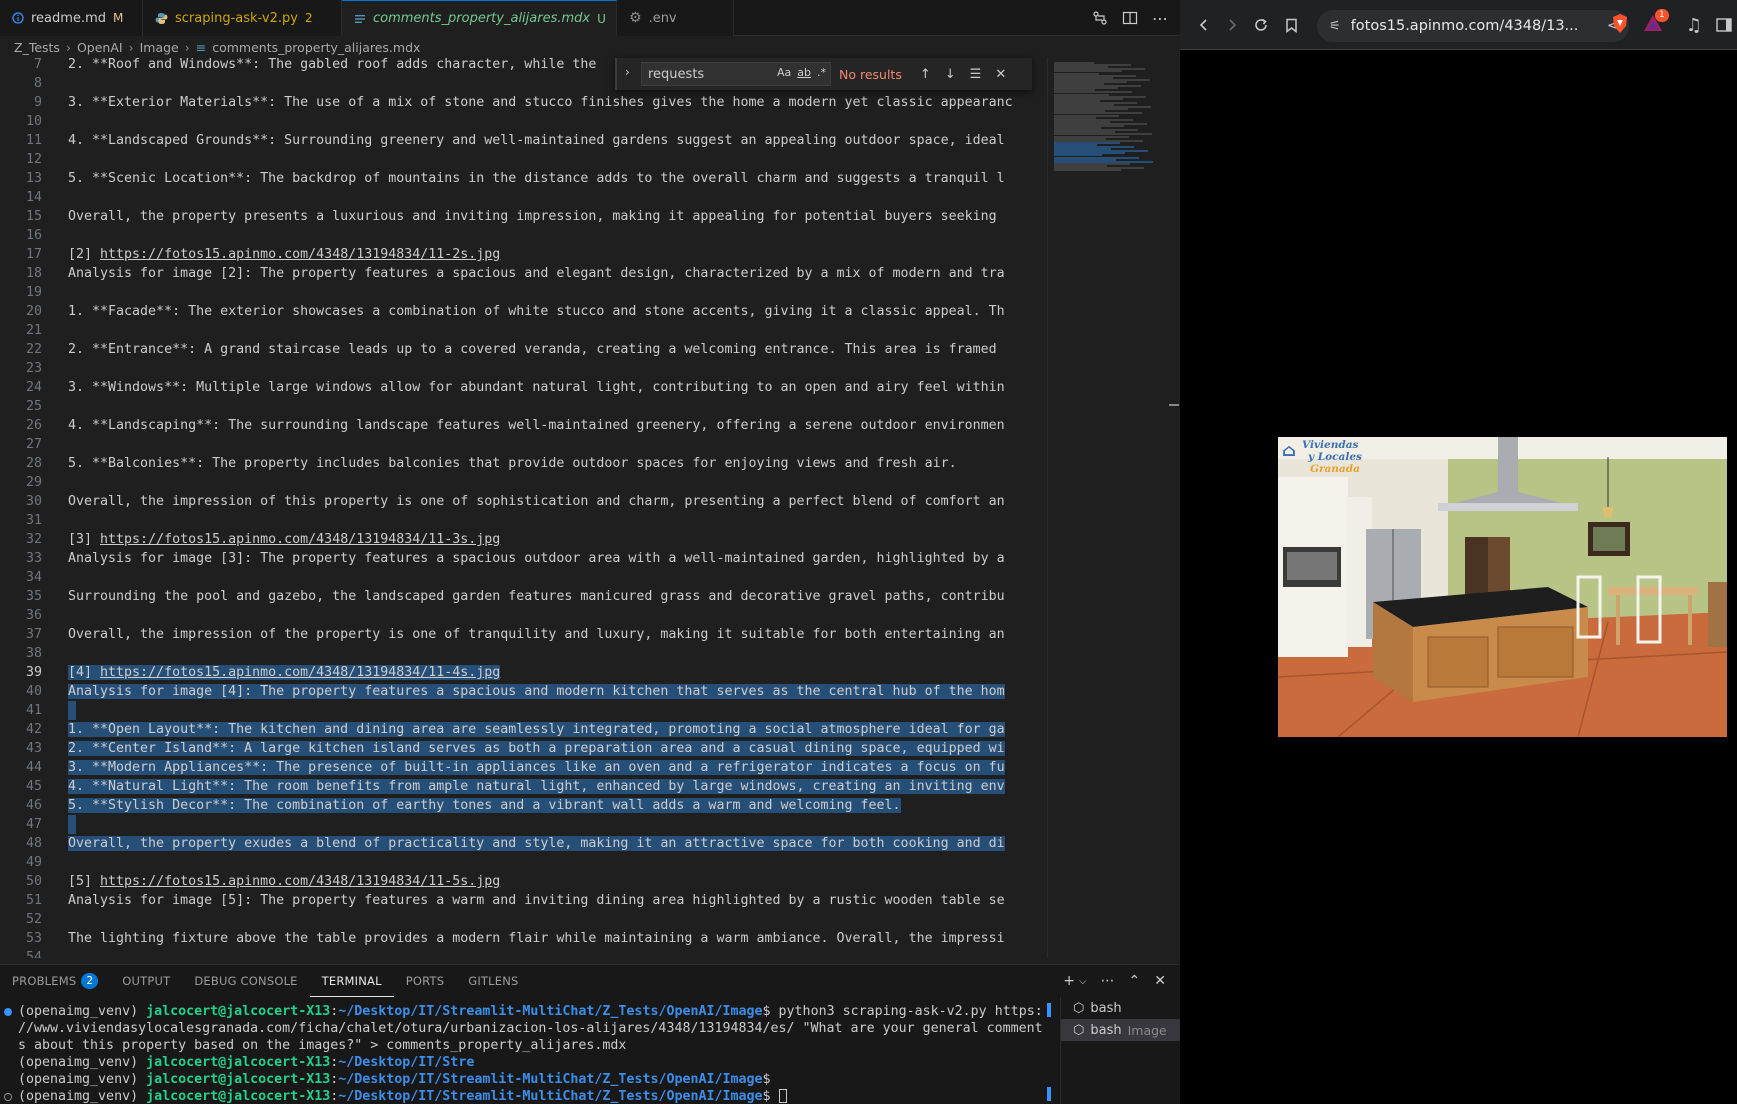  I want to click on code-line: 29, so click(523, 482).